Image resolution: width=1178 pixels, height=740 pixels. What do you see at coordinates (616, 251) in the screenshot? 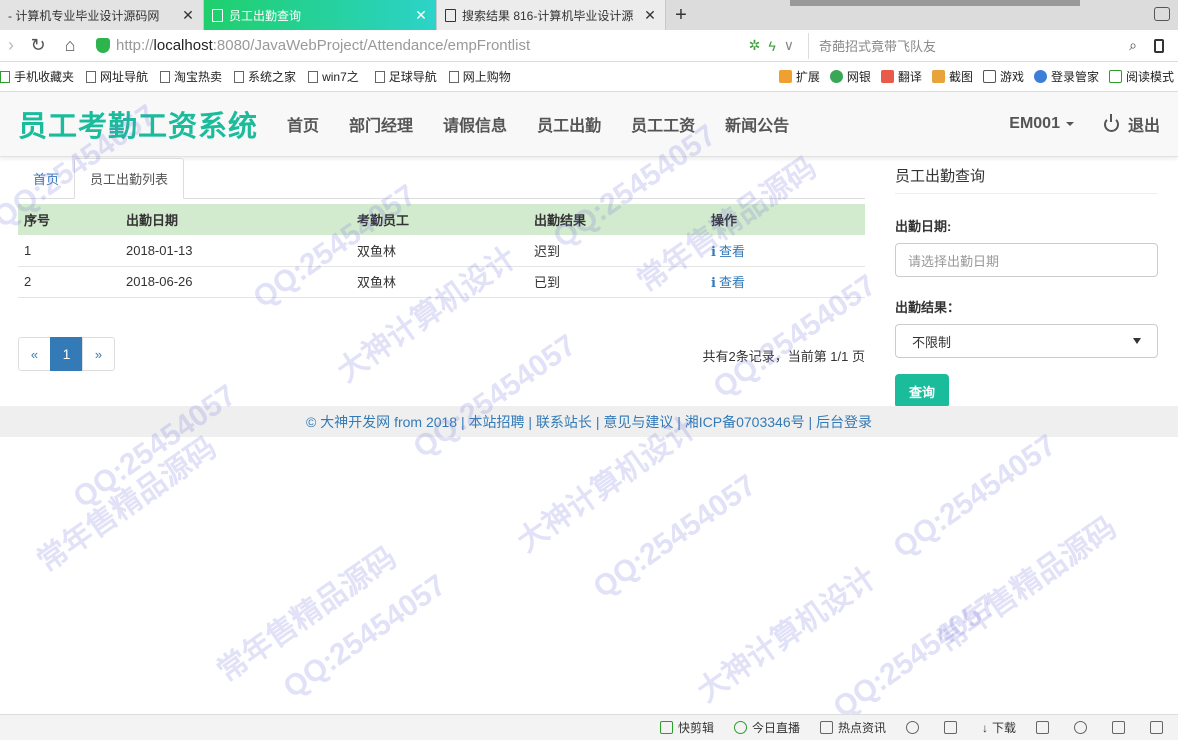
I see `cell-result: 迟到` at bounding box center [616, 251].